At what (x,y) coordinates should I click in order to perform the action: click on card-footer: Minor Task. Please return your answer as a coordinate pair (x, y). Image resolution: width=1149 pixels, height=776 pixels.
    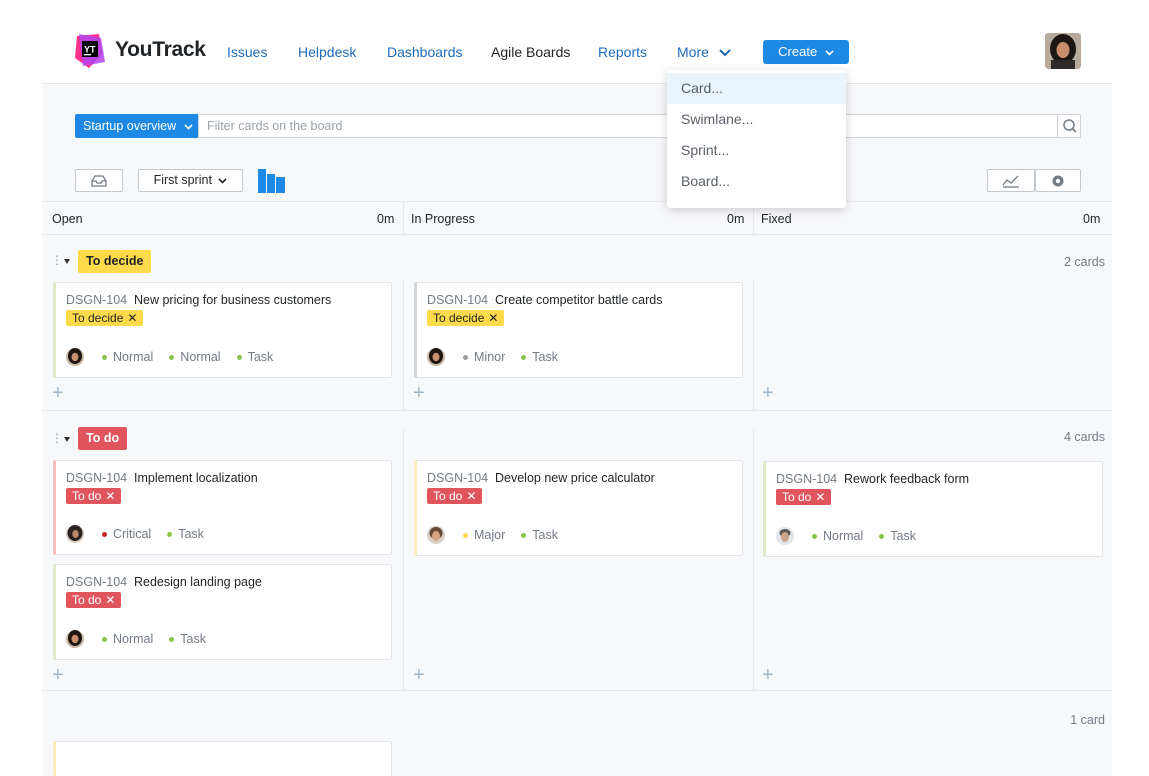
    Looking at the image, I should click on (500, 357).